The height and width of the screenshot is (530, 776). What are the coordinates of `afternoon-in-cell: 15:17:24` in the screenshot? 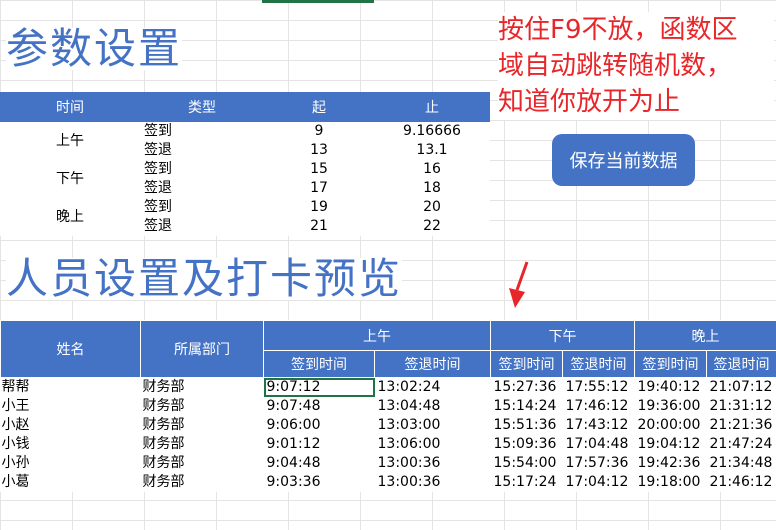 It's located at (527, 482).